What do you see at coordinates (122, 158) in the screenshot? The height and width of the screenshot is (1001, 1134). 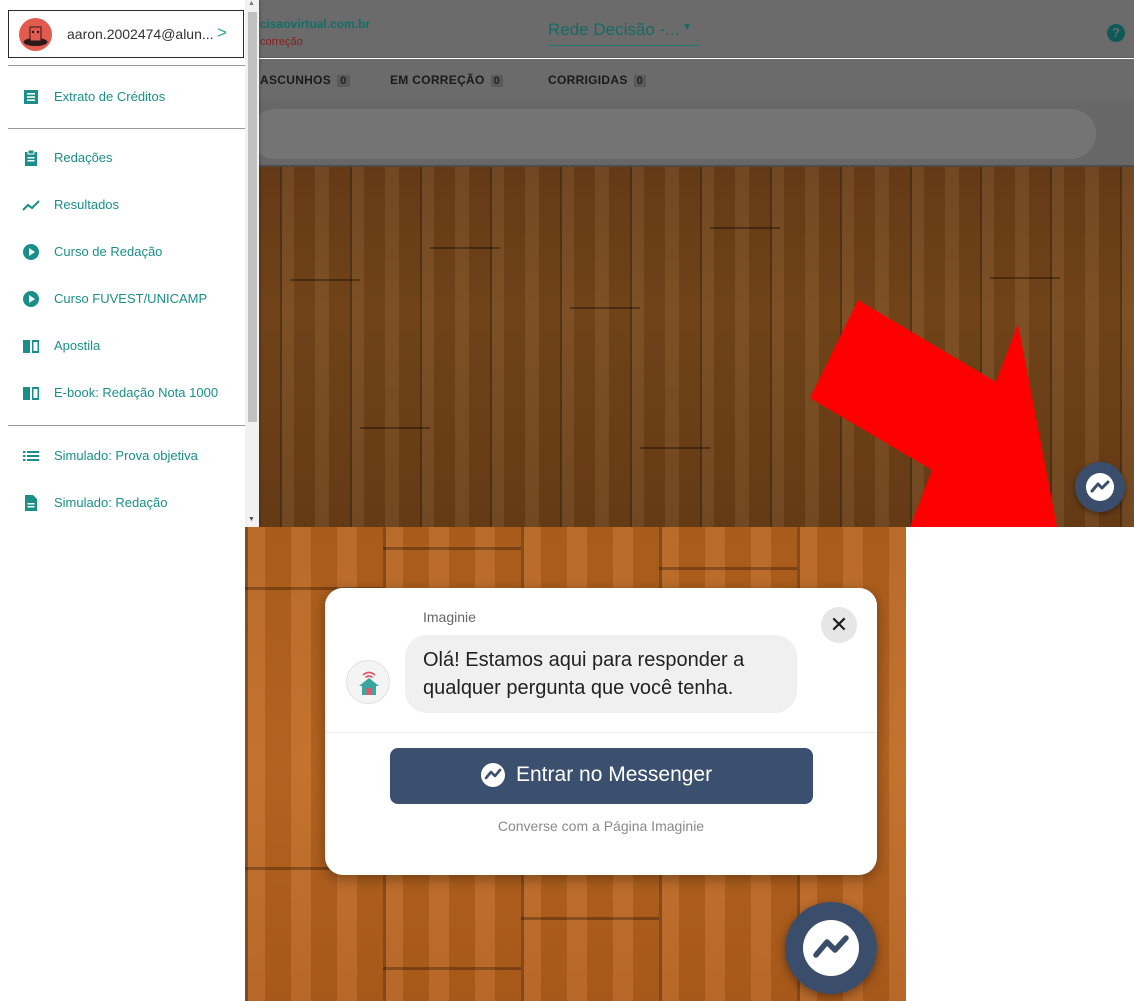 I see `sidebar-item-redacoes: Redações` at bounding box center [122, 158].